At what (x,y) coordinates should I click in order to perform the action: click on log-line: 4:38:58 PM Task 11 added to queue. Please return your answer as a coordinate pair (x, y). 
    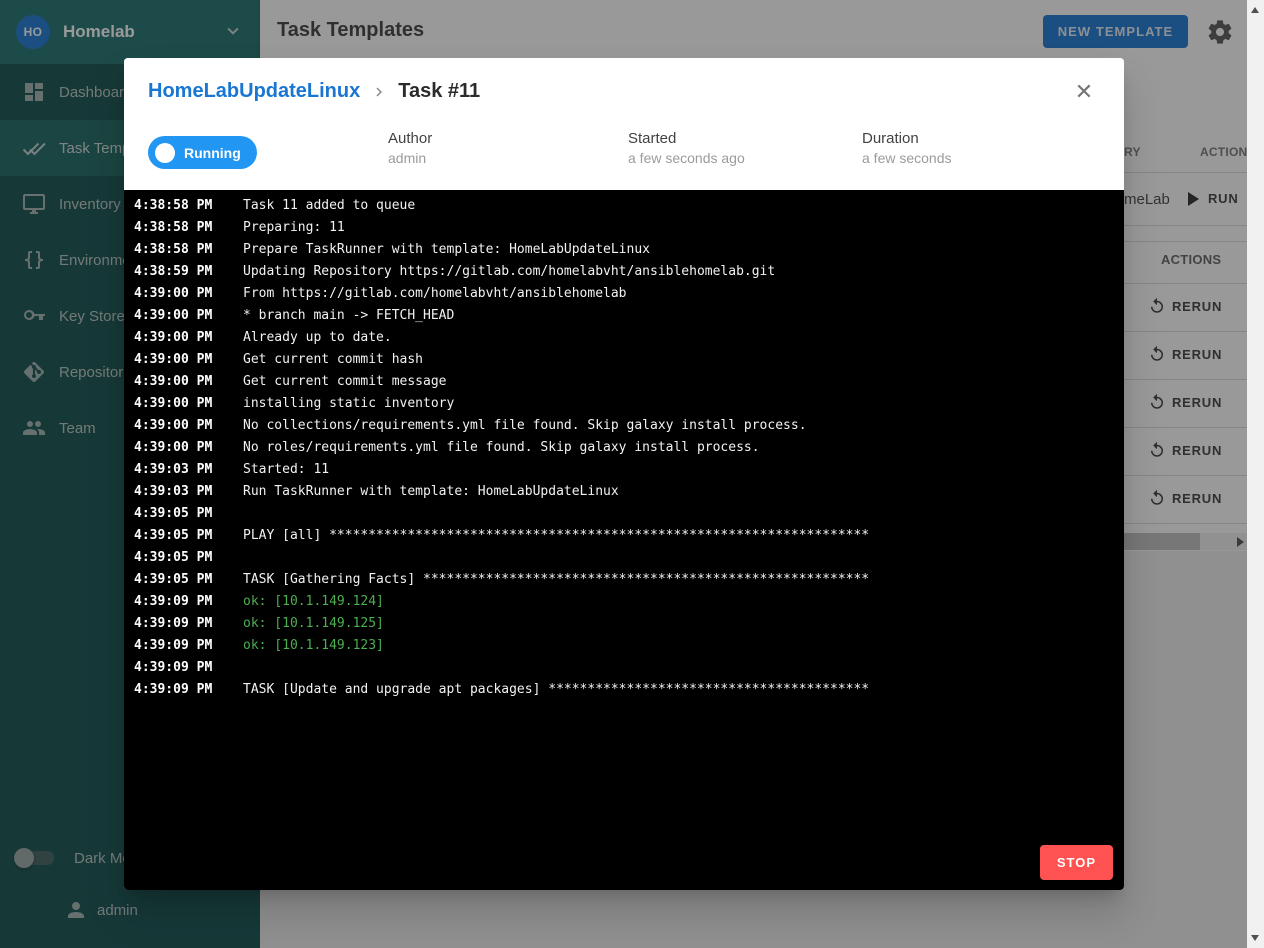
    Looking at the image, I should click on (275, 205).